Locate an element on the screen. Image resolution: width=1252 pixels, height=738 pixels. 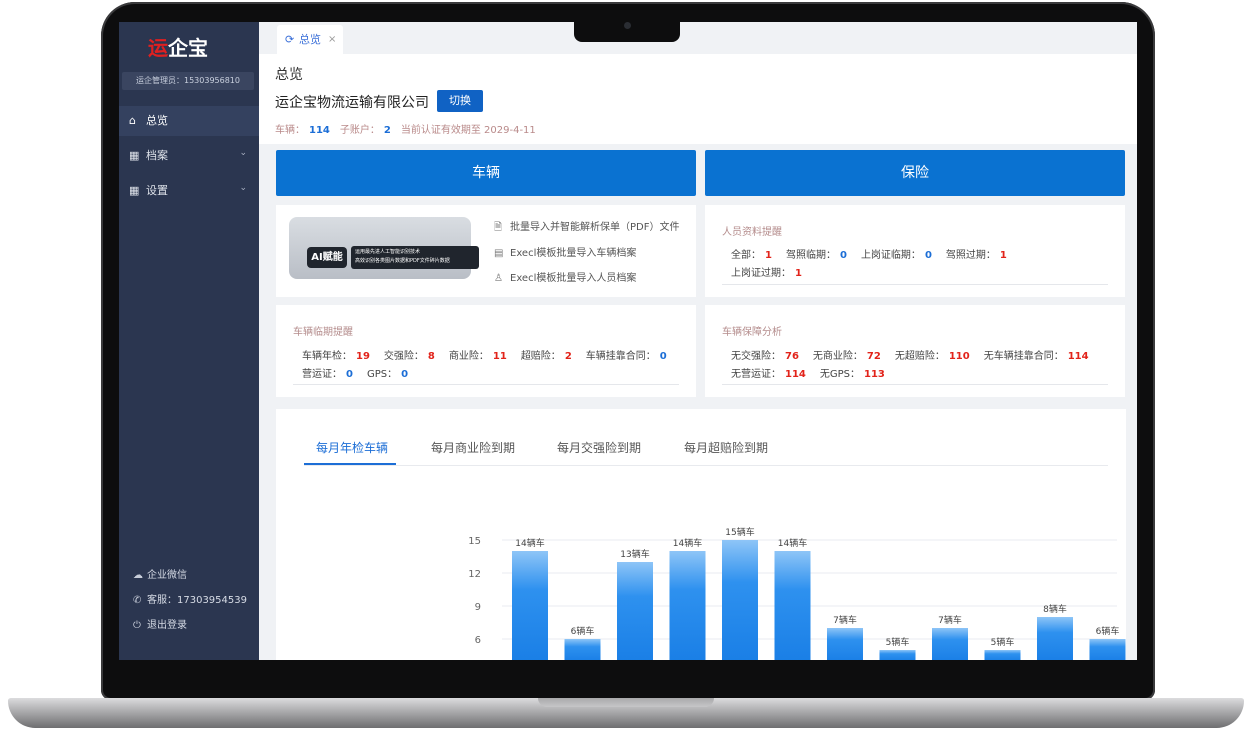
stat-value: 110 is located at coordinates (959, 356).